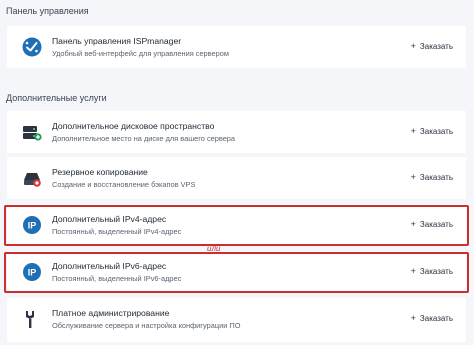 The height and width of the screenshot is (345, 474). What do you see at coordinates (236, 272) in the screenshot?
I see `highlight-frame-ipv6` at bounding box center [236, 272].